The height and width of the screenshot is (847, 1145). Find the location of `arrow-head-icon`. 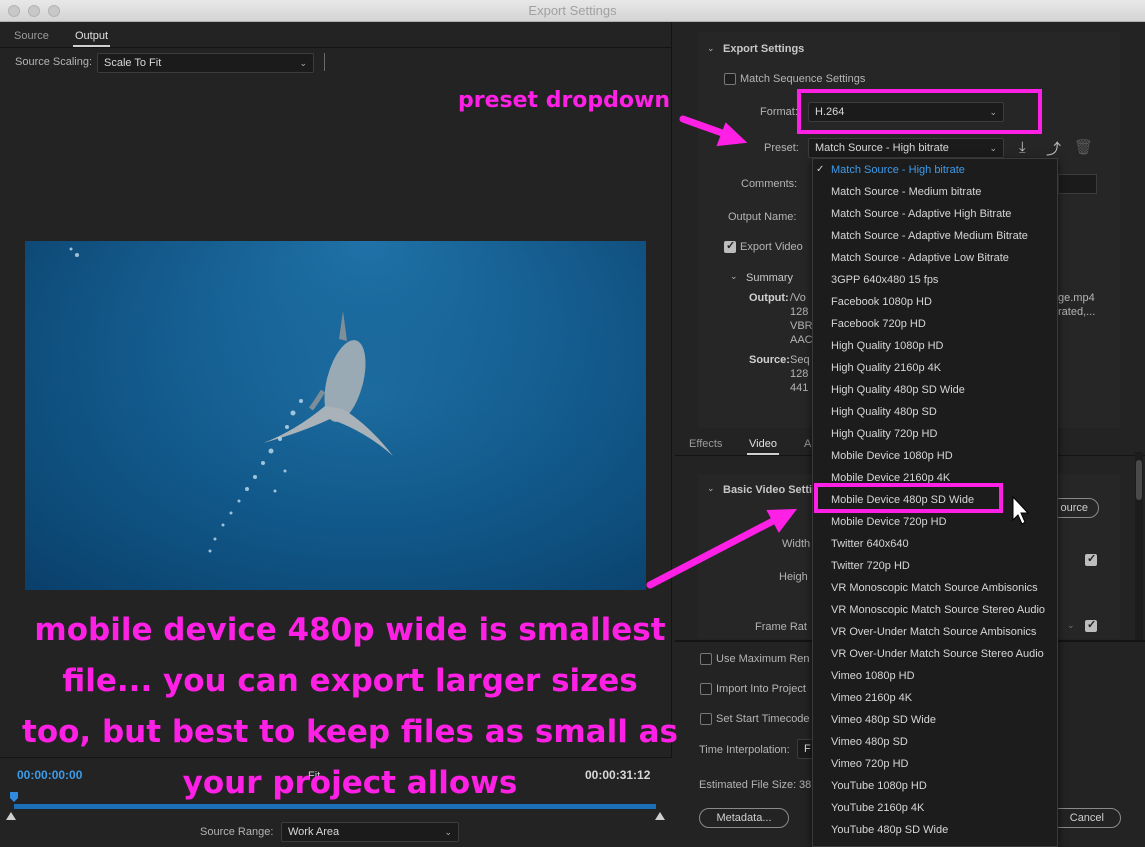

arrow-head-icon is located at coordinates (732, 134).